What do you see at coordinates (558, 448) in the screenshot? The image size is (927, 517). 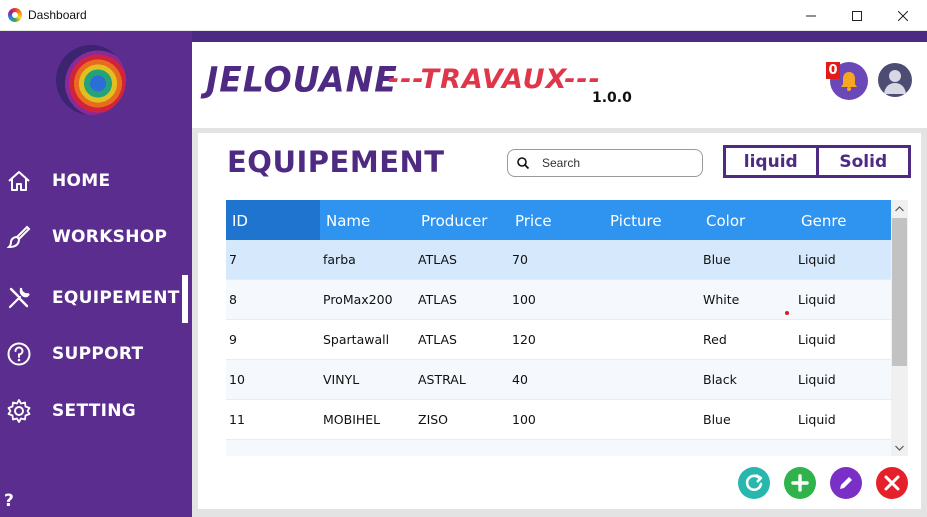 I see `table-row` at bounding box center [558, 448].